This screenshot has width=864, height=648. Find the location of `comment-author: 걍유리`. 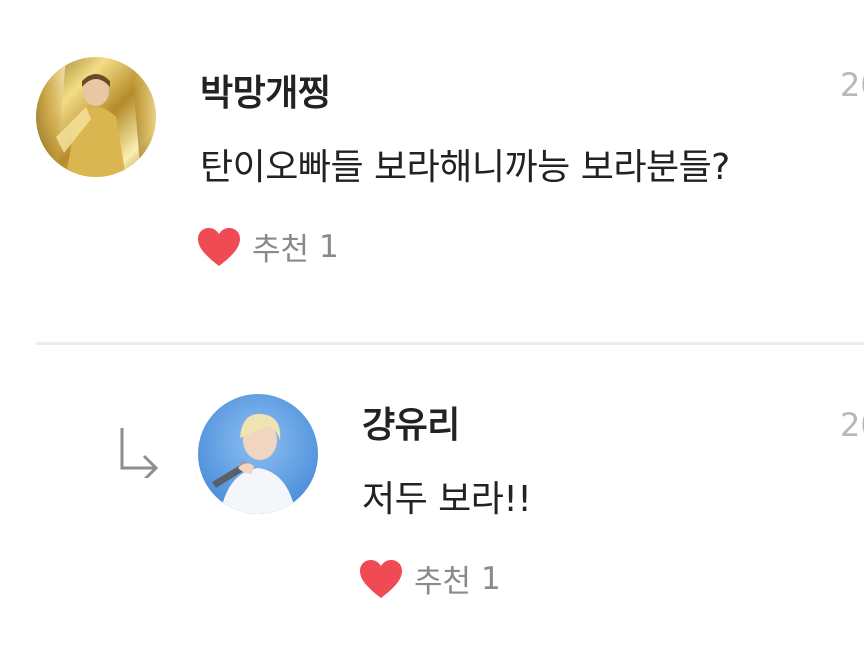

comment-author: 걍유리 is located at coordinates (411, 422).